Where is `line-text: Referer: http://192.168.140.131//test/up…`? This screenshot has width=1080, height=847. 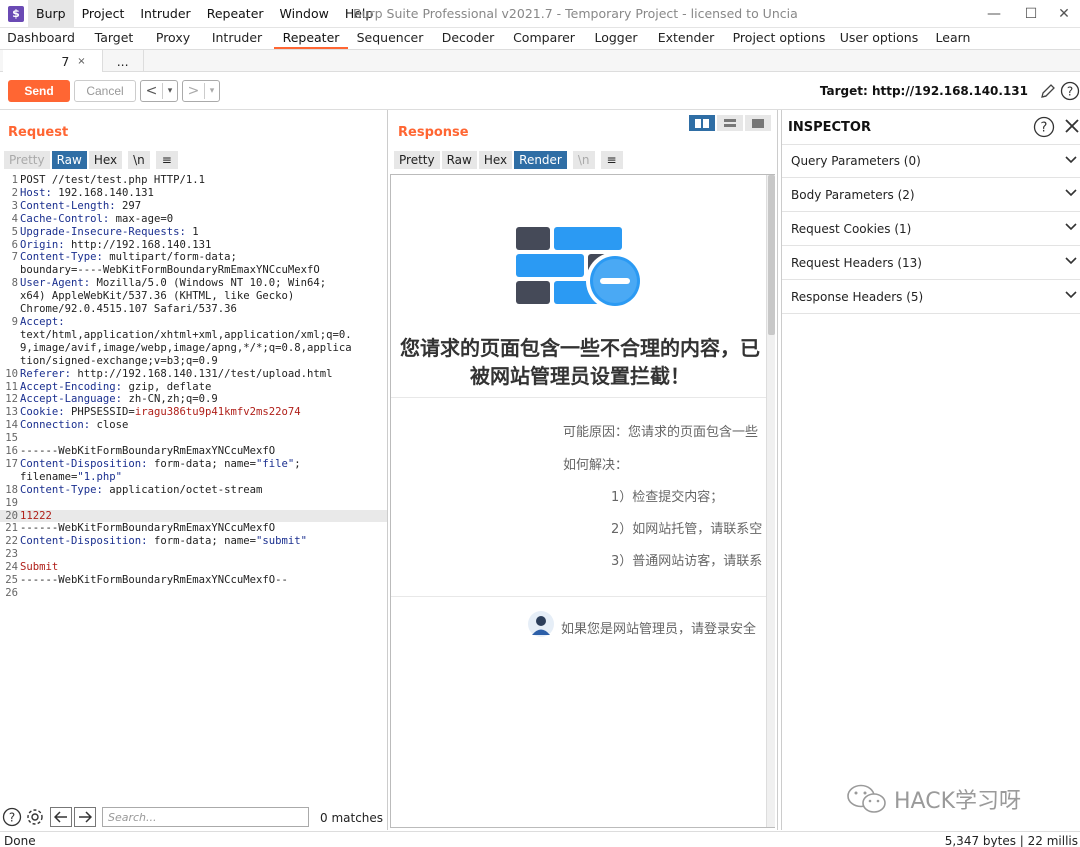
line-text: Referer: http://192.168.140.131//test/up… is located at coordinates (176, 374).